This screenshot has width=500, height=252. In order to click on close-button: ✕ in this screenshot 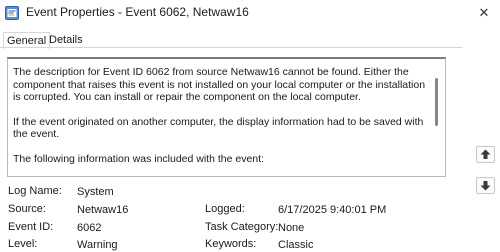, I will do `click(484, 13)`.